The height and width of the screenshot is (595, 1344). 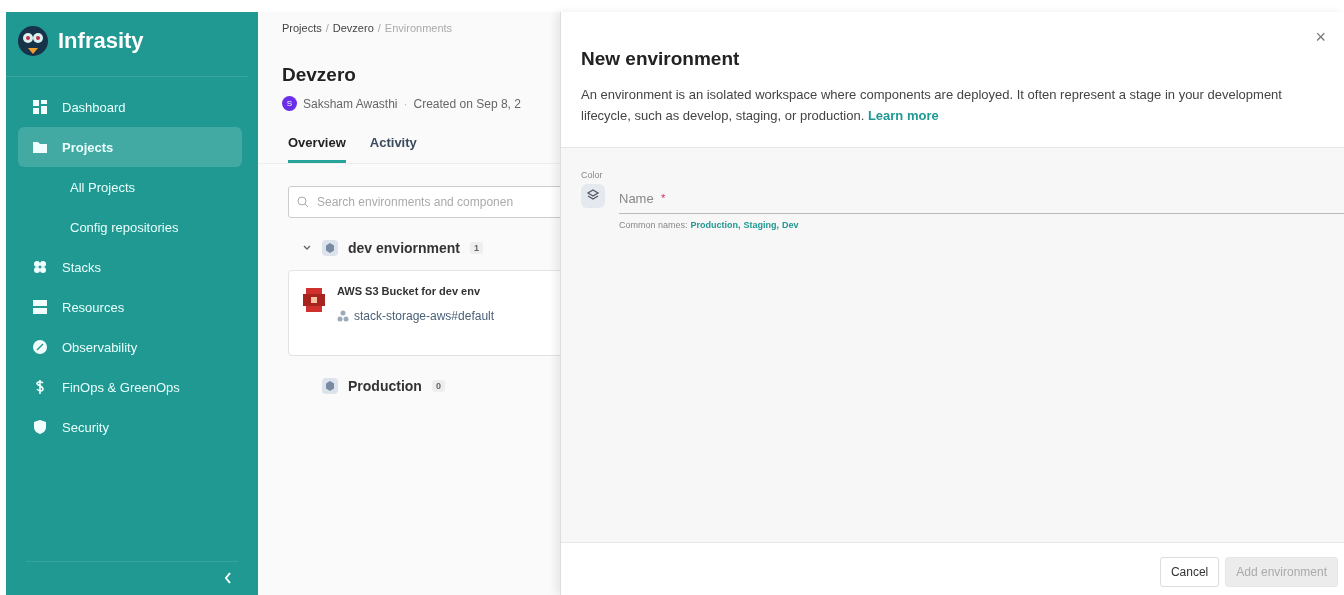 I want to click on nav-item: Resources, so click(x=130, y=307).